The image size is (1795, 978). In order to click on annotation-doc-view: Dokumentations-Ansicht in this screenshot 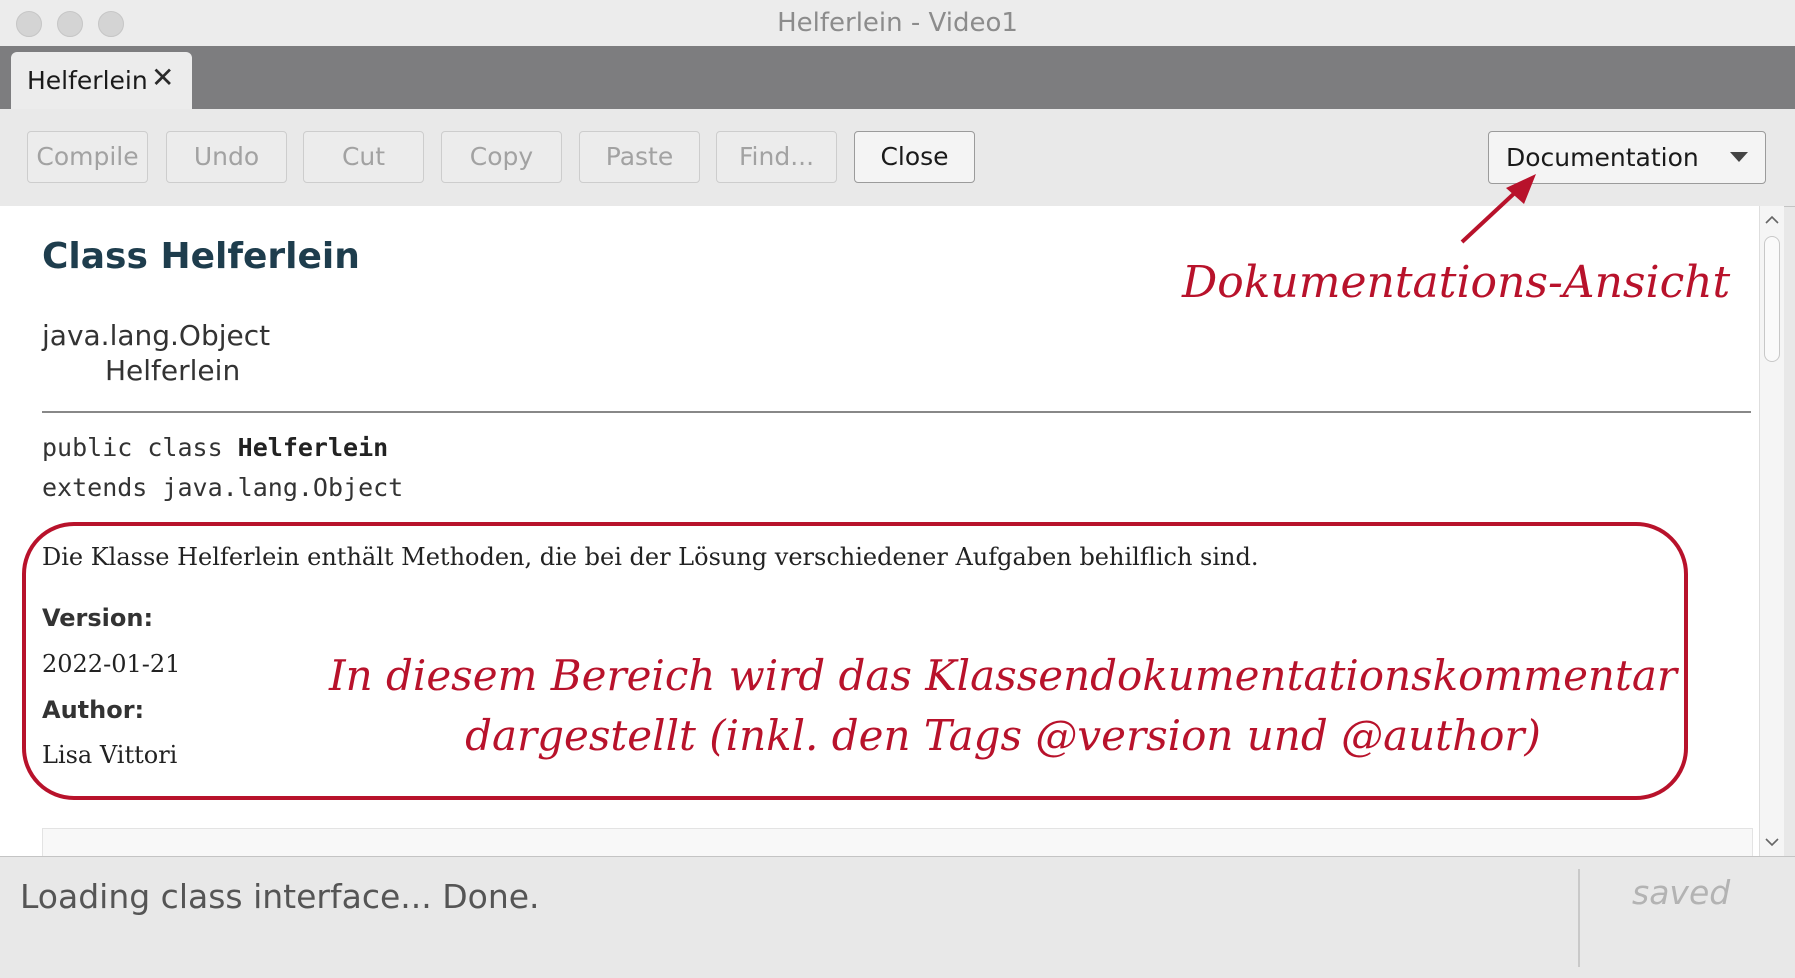, I will do `click(1456, 282)`.